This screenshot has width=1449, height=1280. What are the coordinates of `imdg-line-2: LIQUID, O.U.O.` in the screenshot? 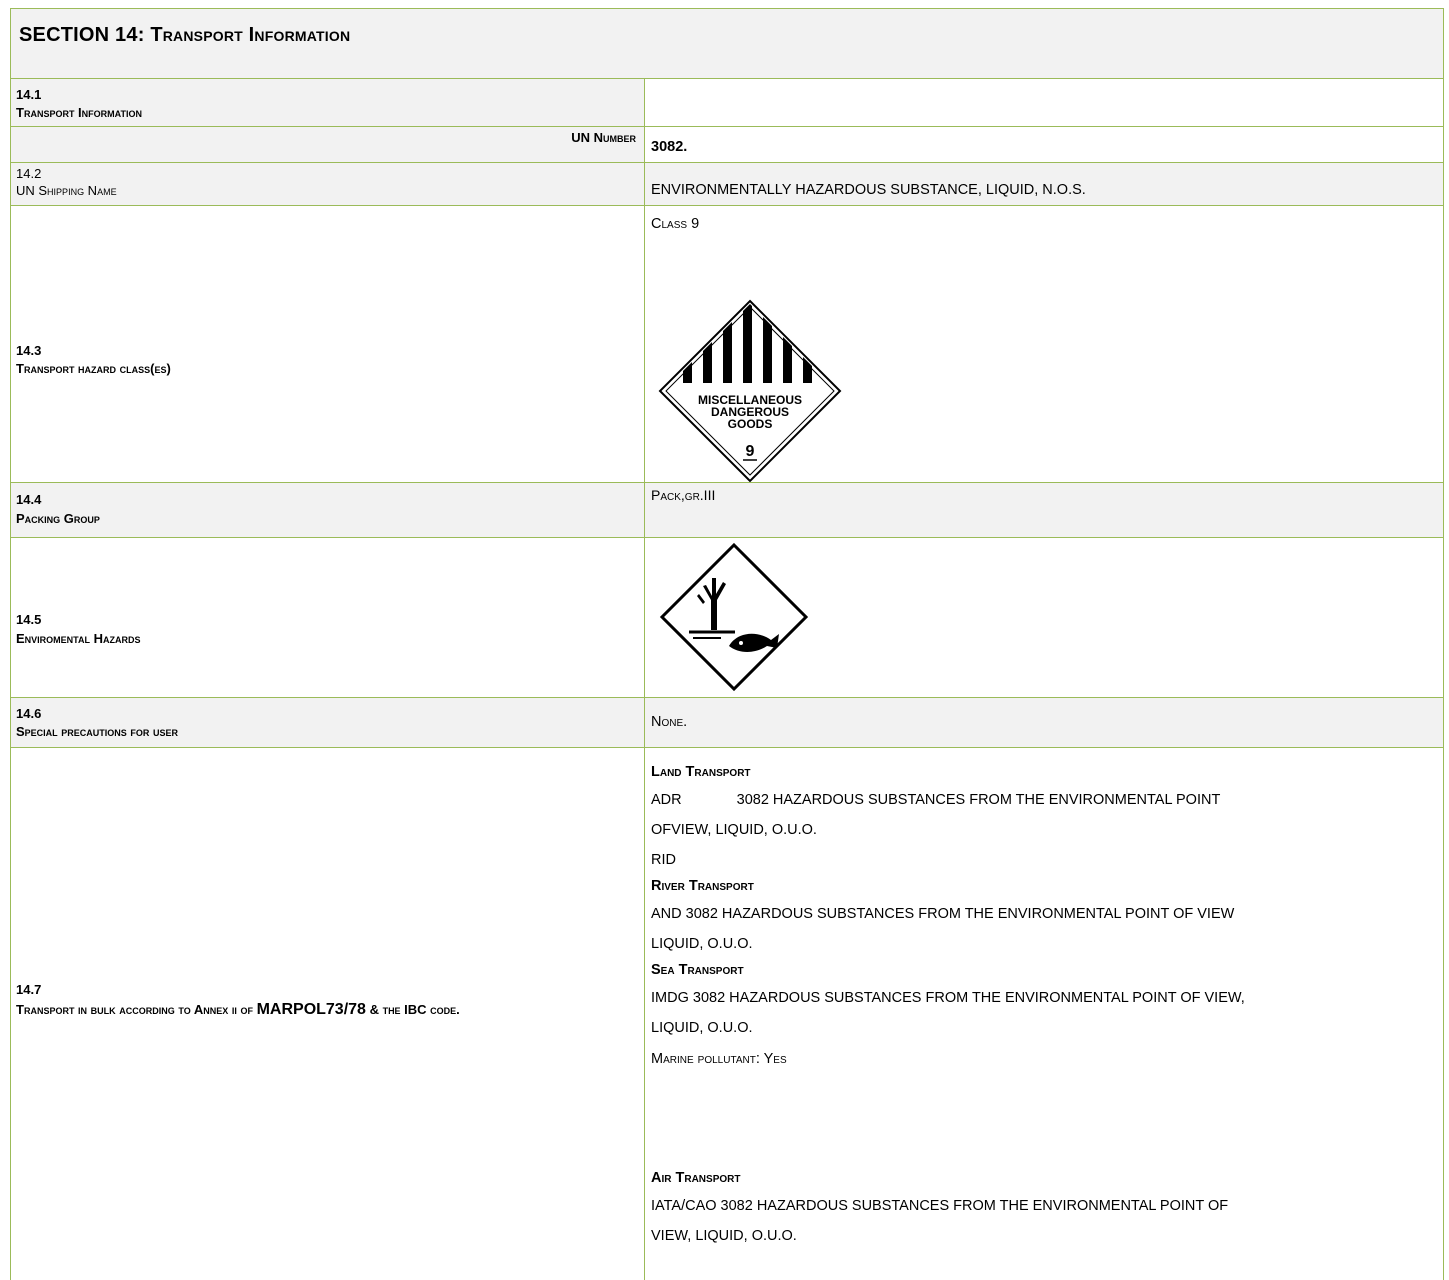 It's located at (702, 1028).